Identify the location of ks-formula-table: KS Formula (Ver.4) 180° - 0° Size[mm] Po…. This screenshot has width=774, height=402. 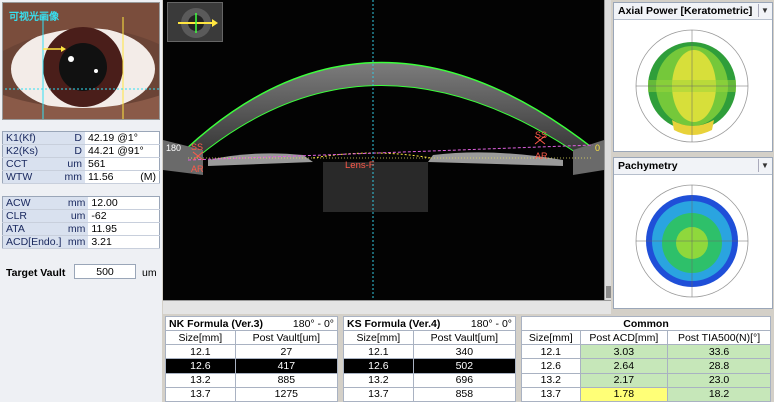
(430, 358).